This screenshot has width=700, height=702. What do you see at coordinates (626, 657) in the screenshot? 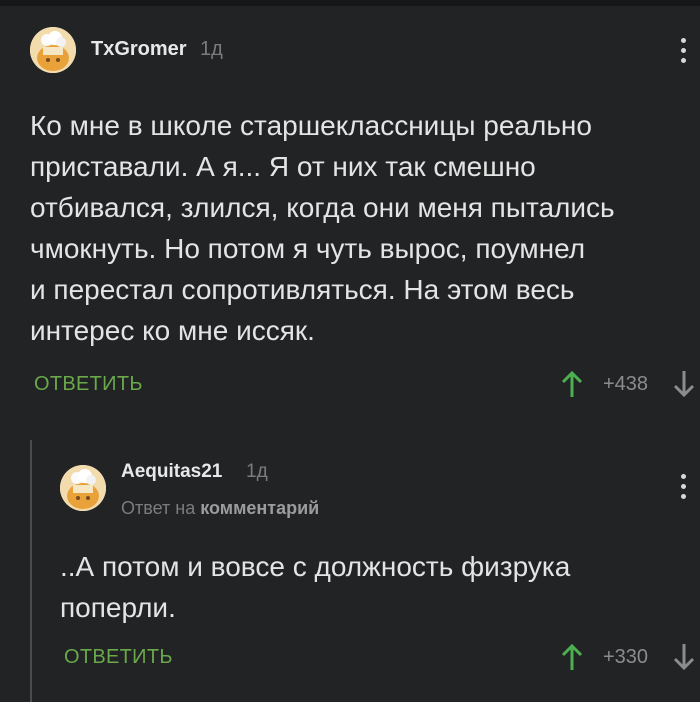
I see `rating-value: +330` at bounding box center [626, 657].